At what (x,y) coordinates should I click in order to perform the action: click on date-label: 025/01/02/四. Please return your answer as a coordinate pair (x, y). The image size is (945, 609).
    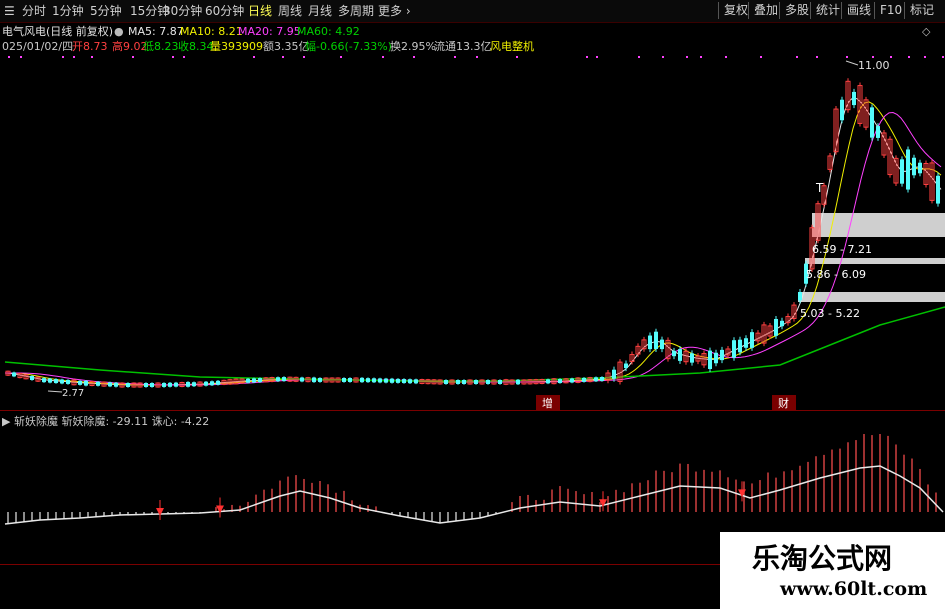
    Looking at the image, I should click on (38, 46).